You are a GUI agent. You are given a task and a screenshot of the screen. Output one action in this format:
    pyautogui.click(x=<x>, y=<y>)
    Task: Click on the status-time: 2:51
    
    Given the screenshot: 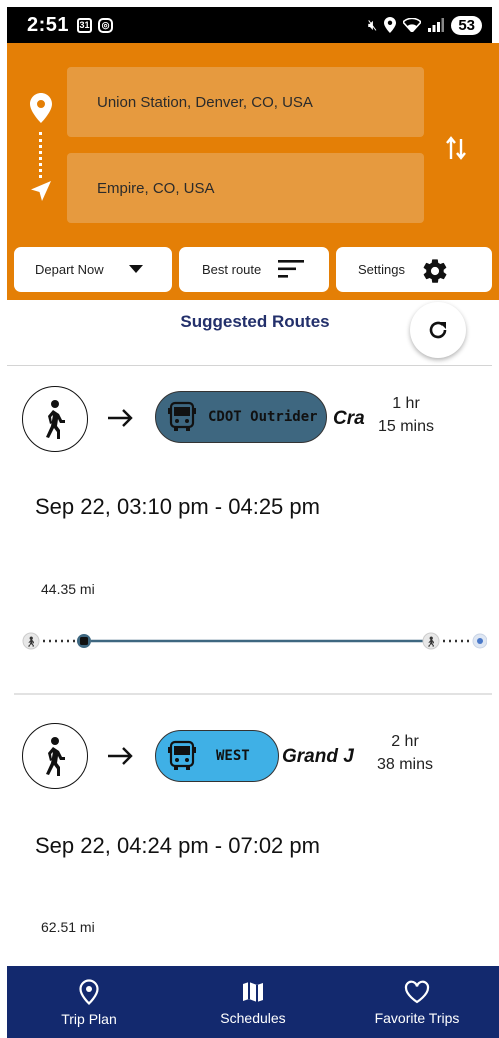 What is the action you would take?
    pyautogui.click(x=48, y=24)
    